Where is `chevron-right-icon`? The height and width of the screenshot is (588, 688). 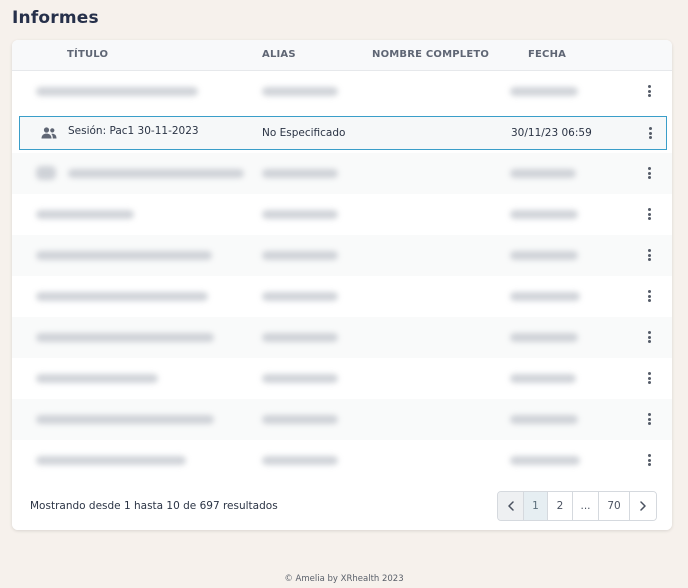
chevron-right-icon is located at coordinates (643, 506).